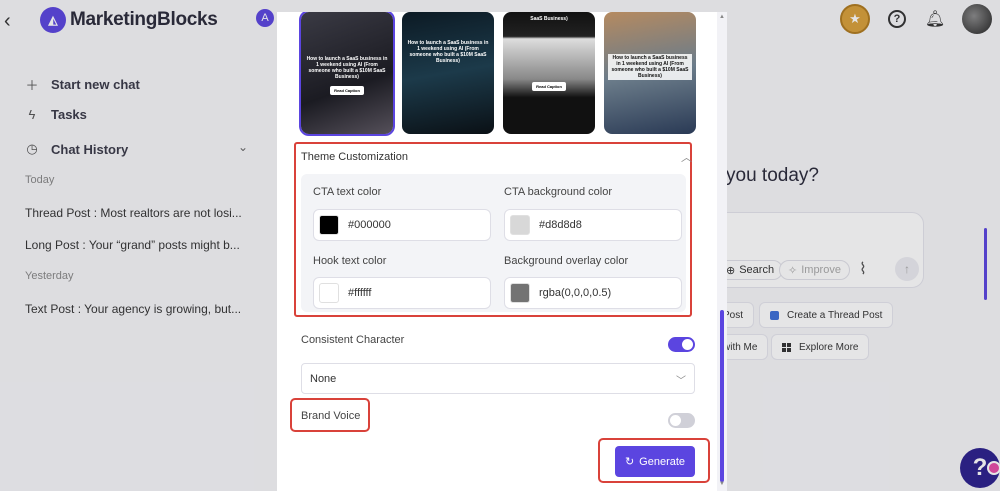 This screenshot has height=491, width=1000. Describe the element at coordinates (662, 461) in the screenshot. I see `generate-label: Generate` at that location.